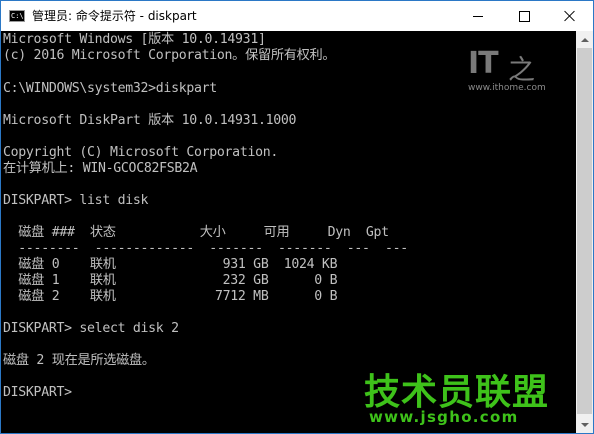 Image resolution: width=594 pixels, height=434 pixels. I want to click on console-line: C:\WINDOWS\system32>diskpart, so click(110, 88).